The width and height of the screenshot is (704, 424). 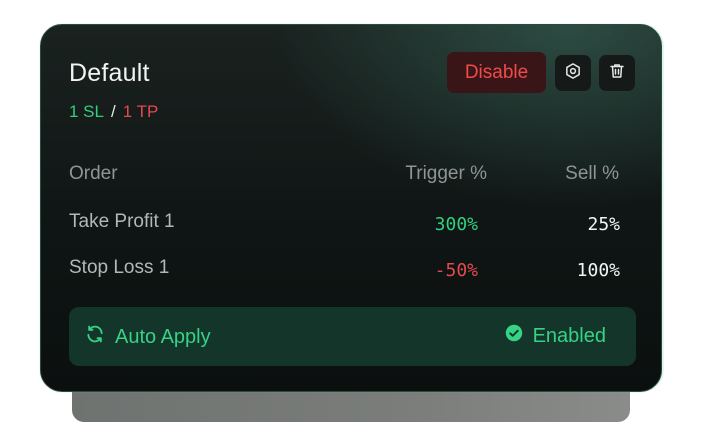 What do you see at coordinates (140, 111) in the screenshot?
I see `tp-count: 1 TP` at bounding box center [140, 111].